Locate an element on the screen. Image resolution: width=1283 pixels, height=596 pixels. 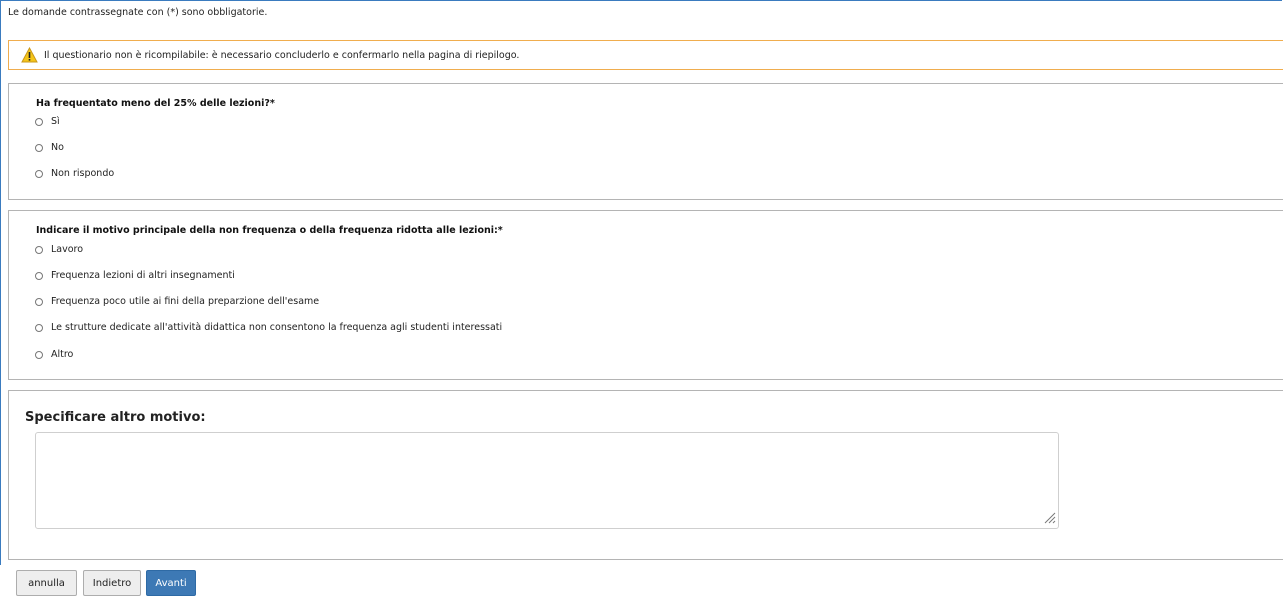
other-reason-textarea is located at coordinates (547, 480).